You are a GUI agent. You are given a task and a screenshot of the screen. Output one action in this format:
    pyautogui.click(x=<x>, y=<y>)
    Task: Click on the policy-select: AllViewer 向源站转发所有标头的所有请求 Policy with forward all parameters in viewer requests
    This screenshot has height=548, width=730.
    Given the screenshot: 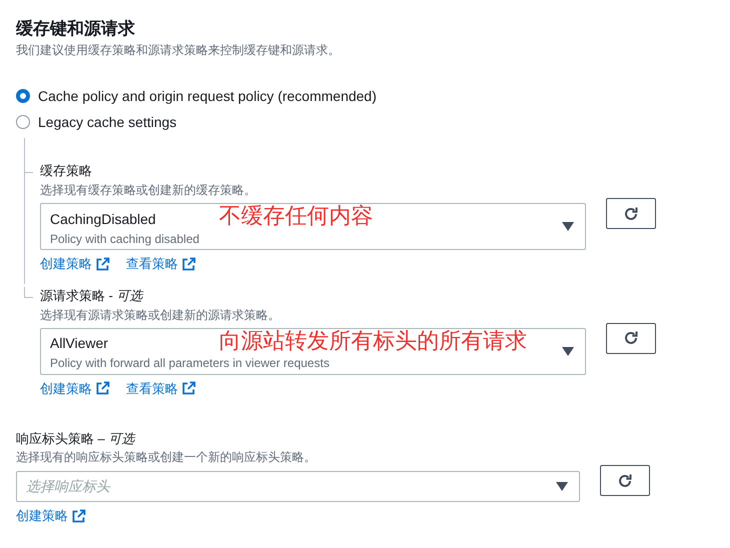 What is the action you would take?
    pyautogui.click(x=313, y=351)
    